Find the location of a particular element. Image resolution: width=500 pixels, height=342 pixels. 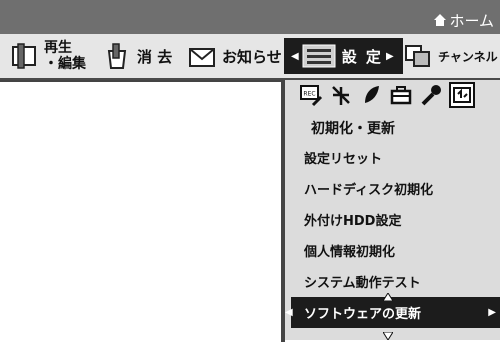

playback-icon is located at coordinates (24, 56).